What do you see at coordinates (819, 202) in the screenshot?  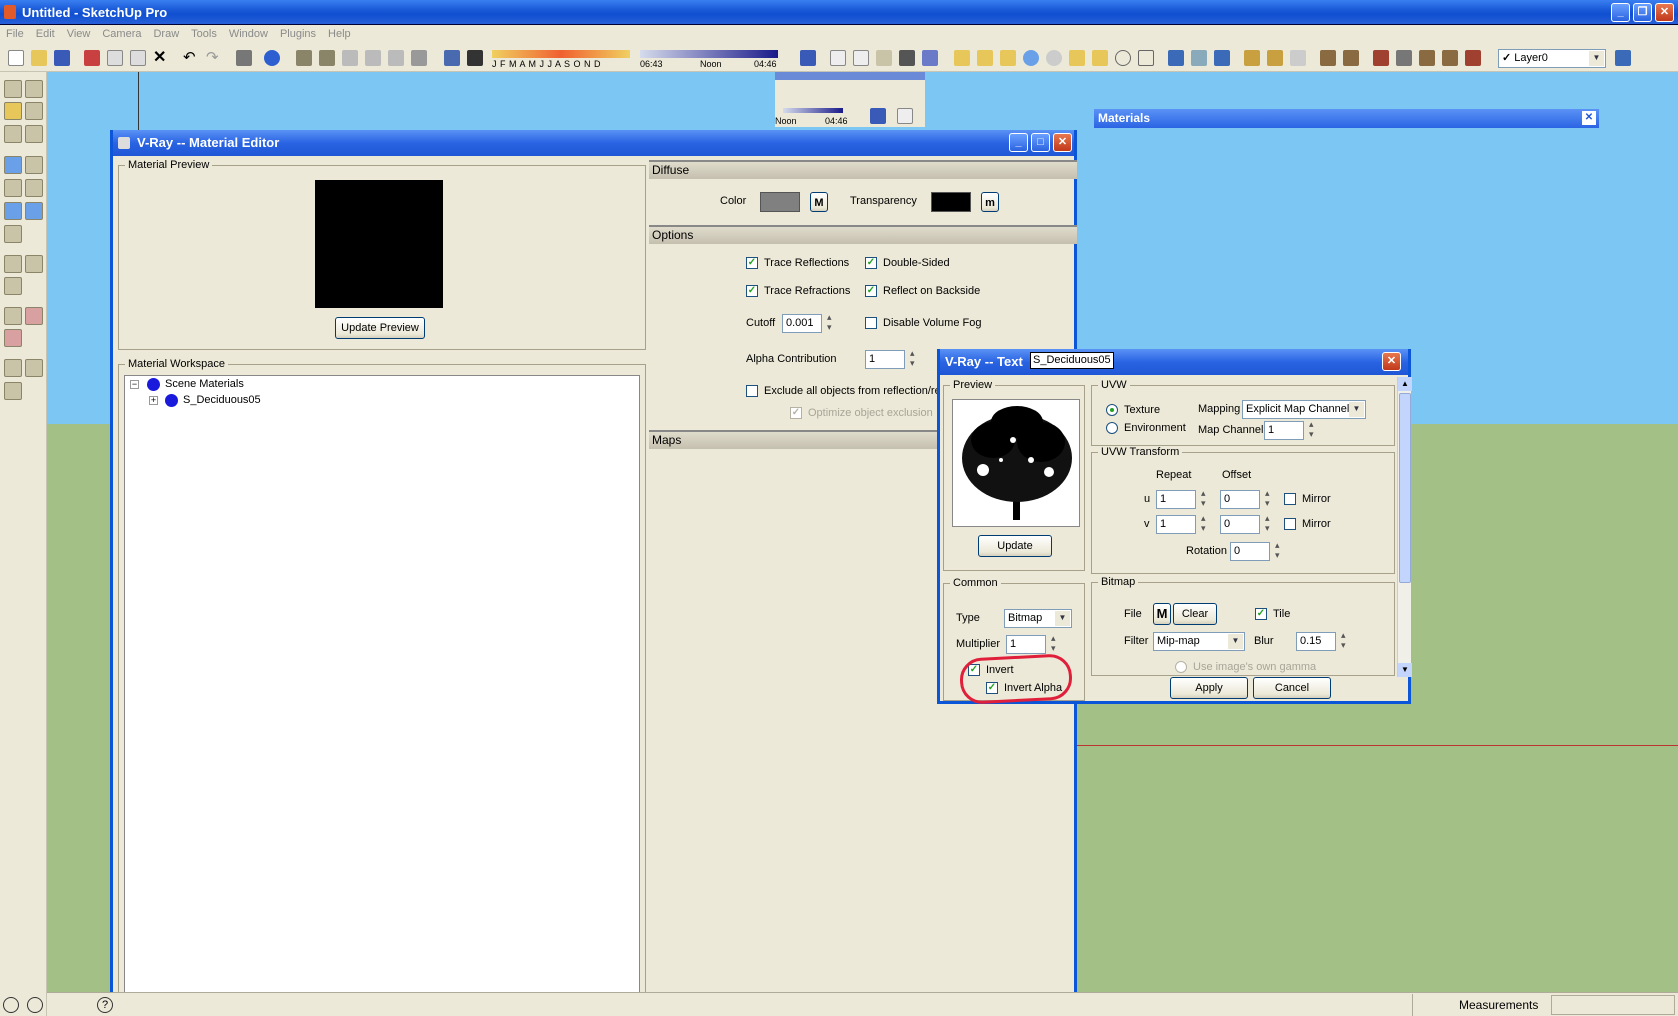 I see `diffuse-map-button: M` at bounding box center [819, 202].